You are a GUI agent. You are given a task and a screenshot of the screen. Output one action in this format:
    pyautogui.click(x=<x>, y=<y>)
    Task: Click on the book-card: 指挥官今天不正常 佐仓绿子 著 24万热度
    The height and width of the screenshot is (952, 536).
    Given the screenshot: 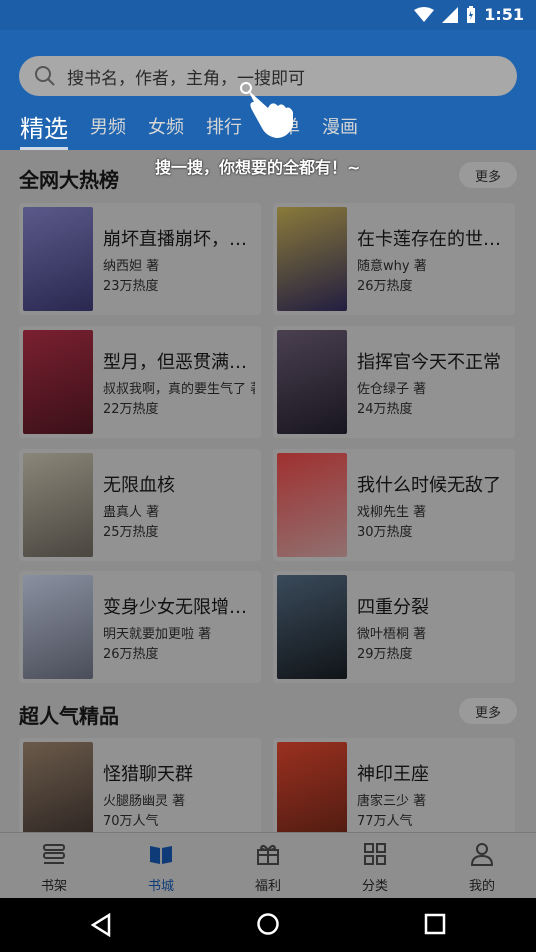 What is the action you would take?
    pyautogui.click(x=394, y=382)
    